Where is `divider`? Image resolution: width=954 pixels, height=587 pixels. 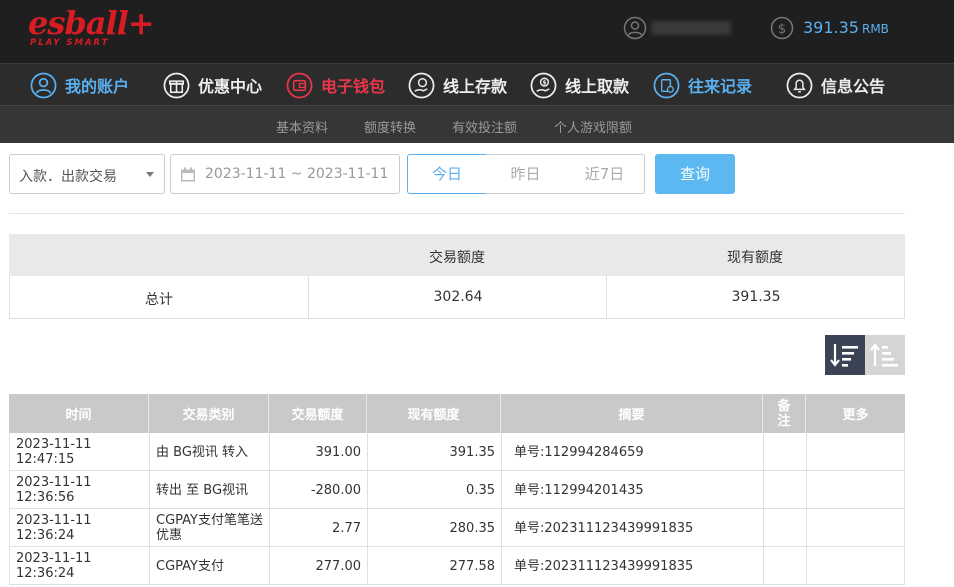 divider is located at coordinates (457, 213).